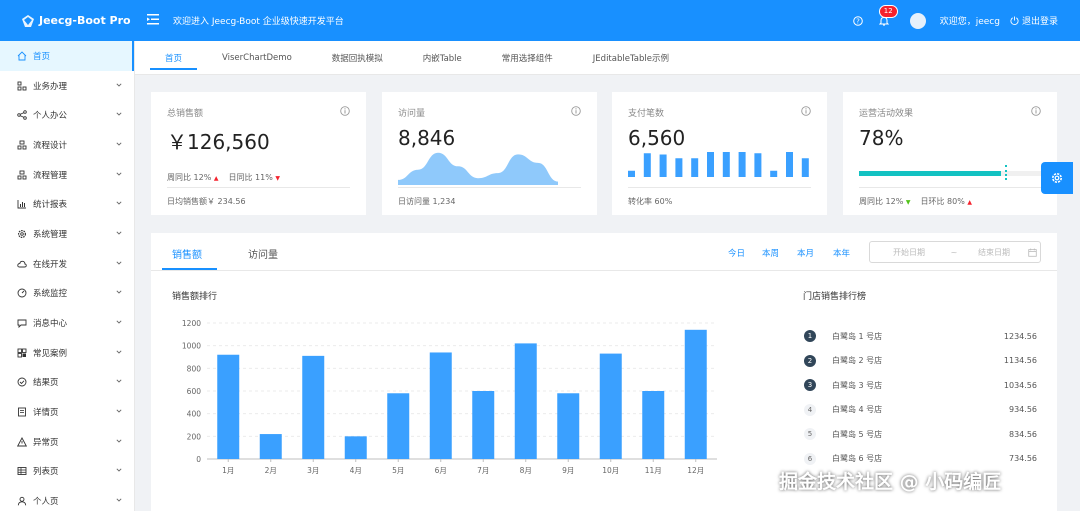  Describe the element at coordinates (67, 383) in the screenshot. I see `sidebar-item-11: 结果页` at that location.